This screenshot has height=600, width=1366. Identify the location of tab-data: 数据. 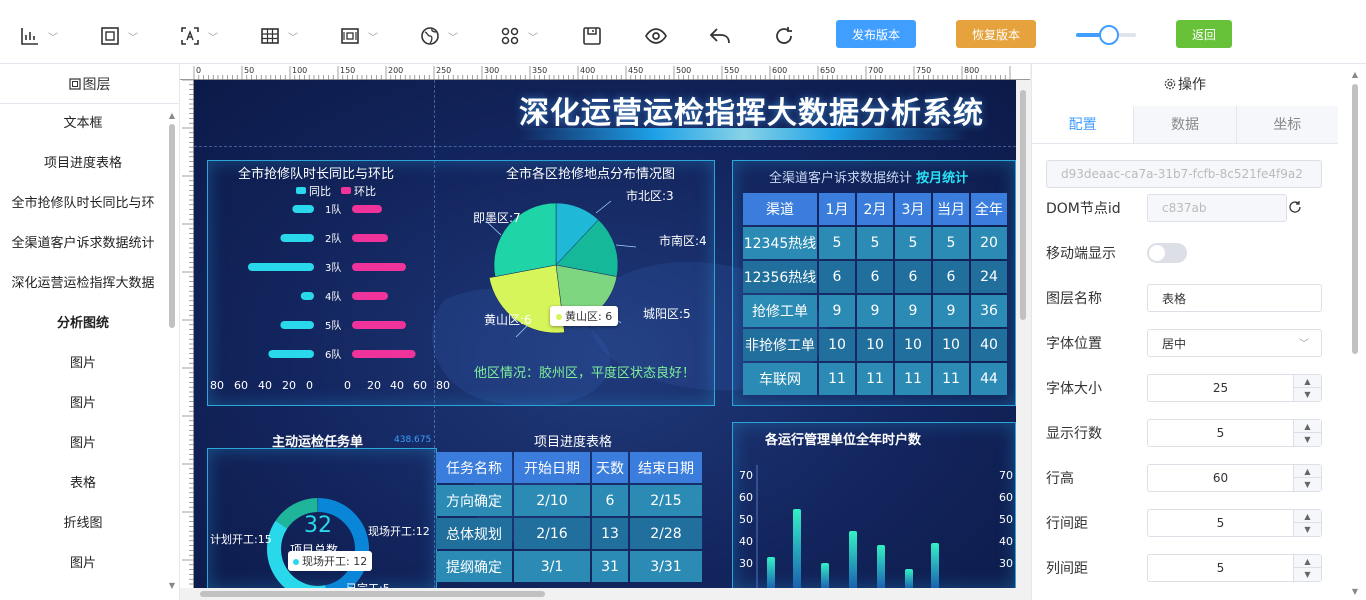
(1185, 124).